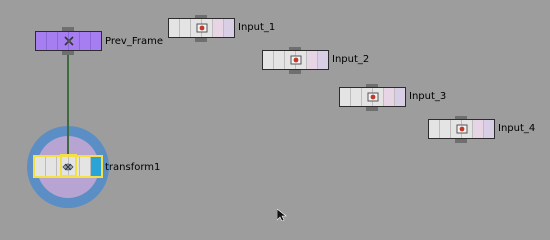  I want to click on transform1-label: transform1, so click(133, 167).